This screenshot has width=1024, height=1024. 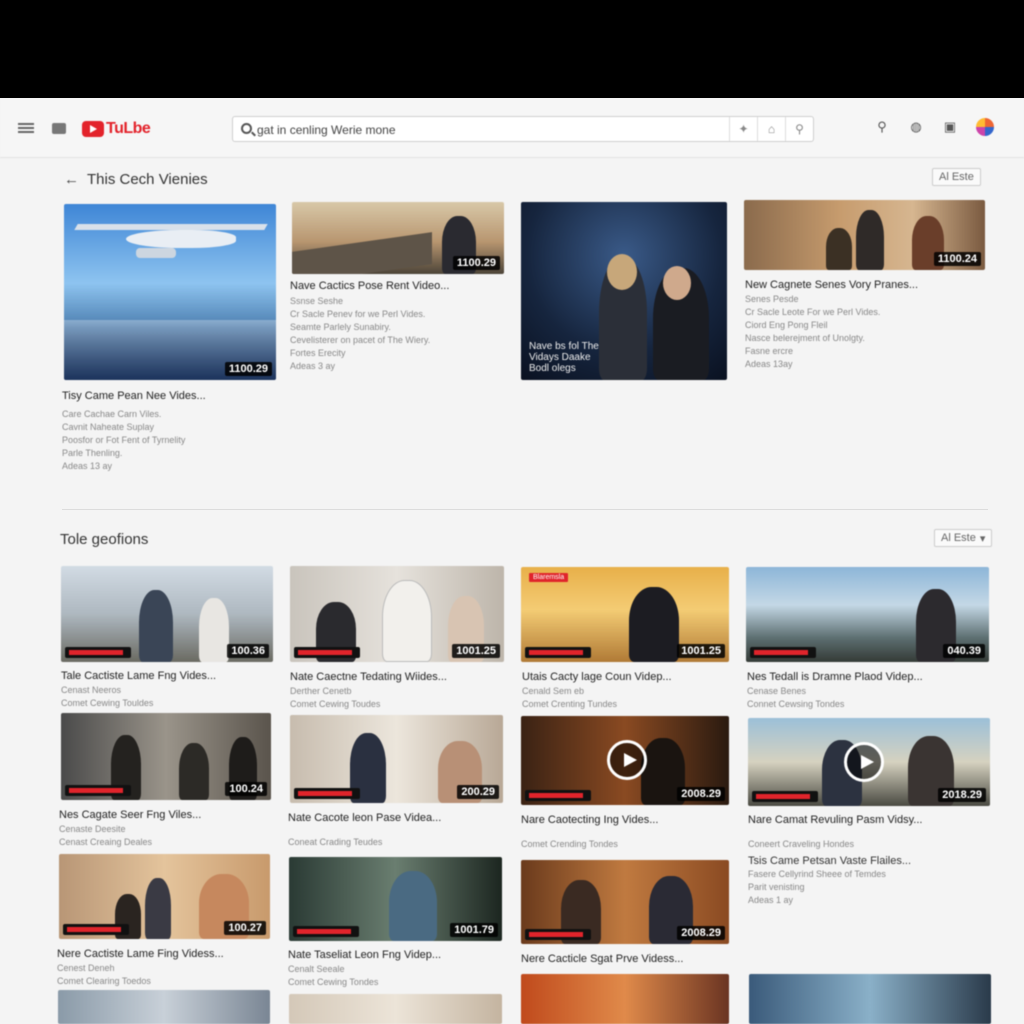 What do you see at coordinates (106, 842) in the screenshot?
I see `meta-line: Cenast Creaing Deales` at bounding box center [106, 842].